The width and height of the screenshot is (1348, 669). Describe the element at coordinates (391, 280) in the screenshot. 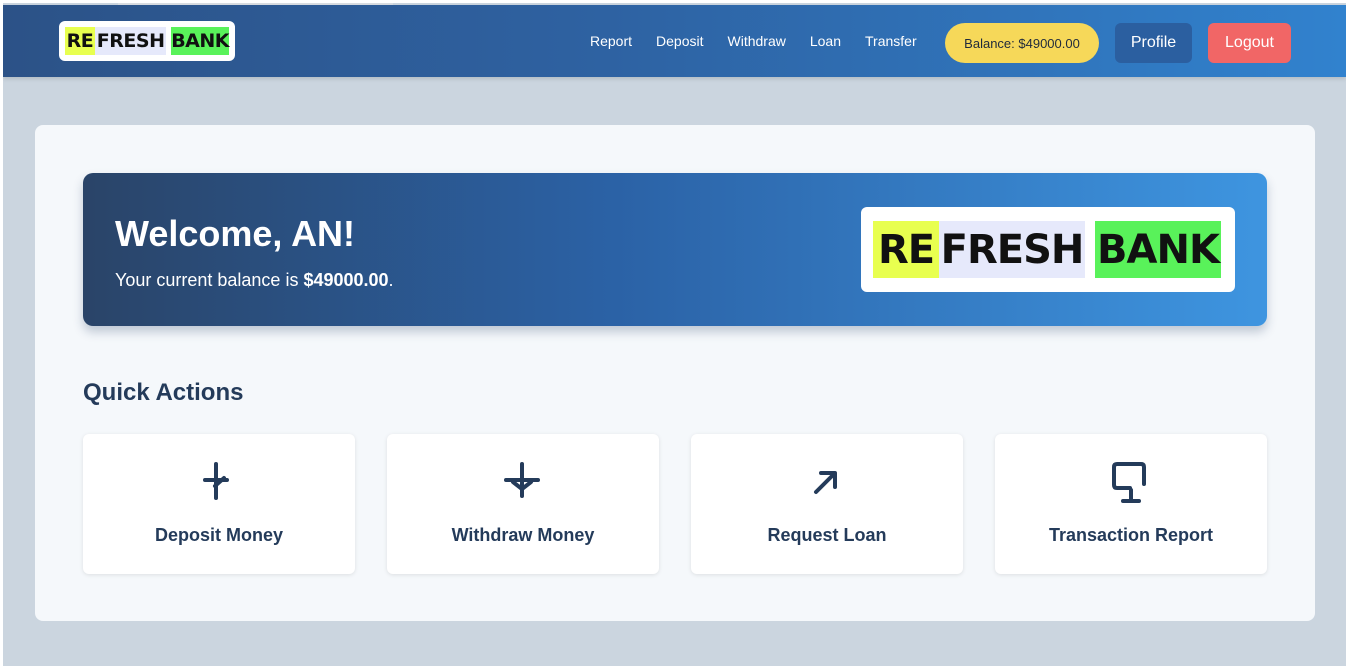

I see `balance-suffix: .` at that location.